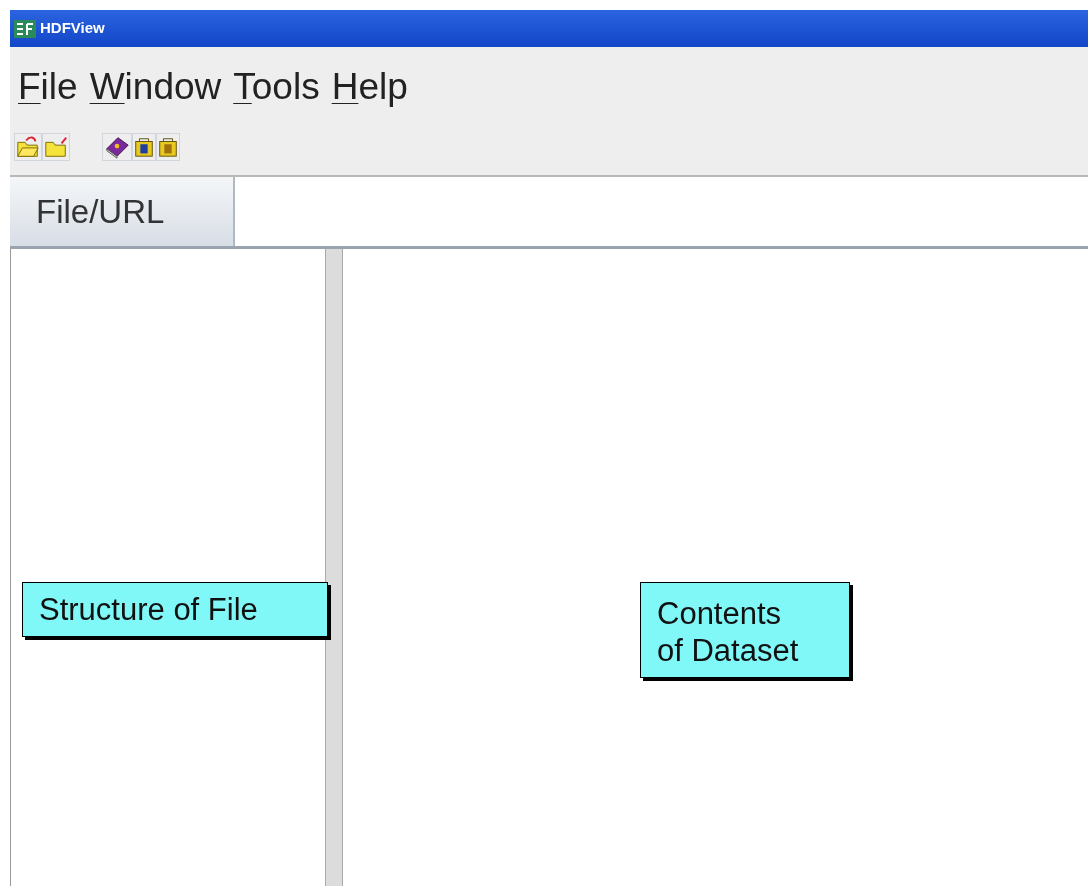  What do you see at coordinates (276, 87) in the screenshot?
I see `menu-item: Tools` at bounding box center [276, 87].